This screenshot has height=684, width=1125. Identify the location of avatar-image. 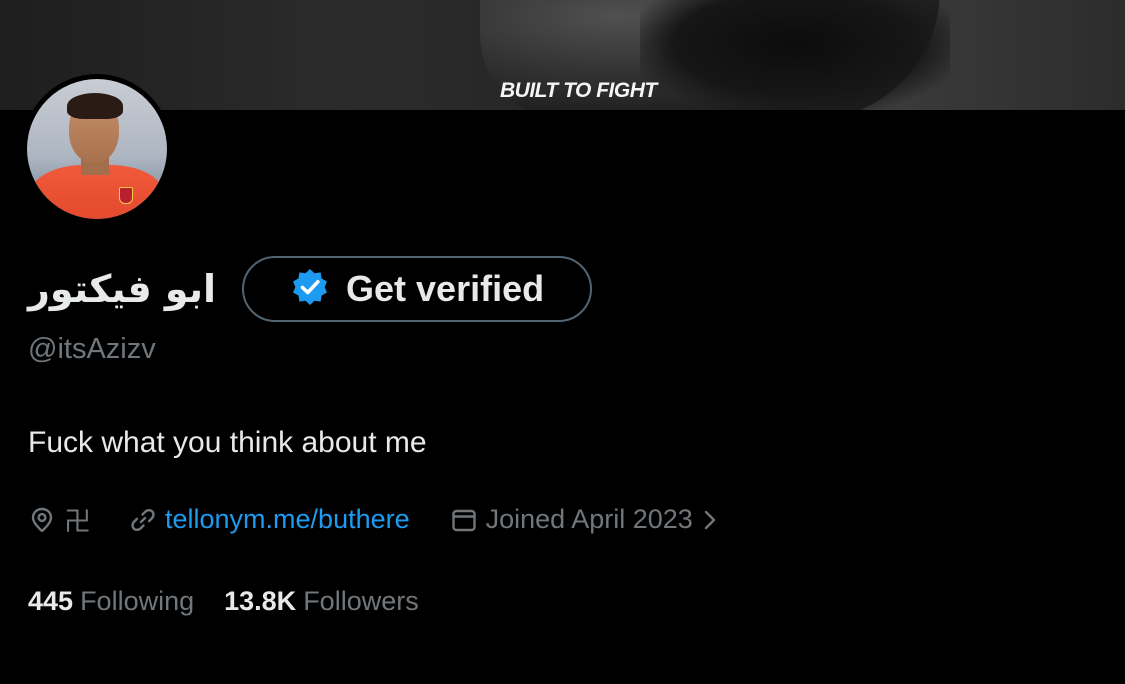
(97, 149).